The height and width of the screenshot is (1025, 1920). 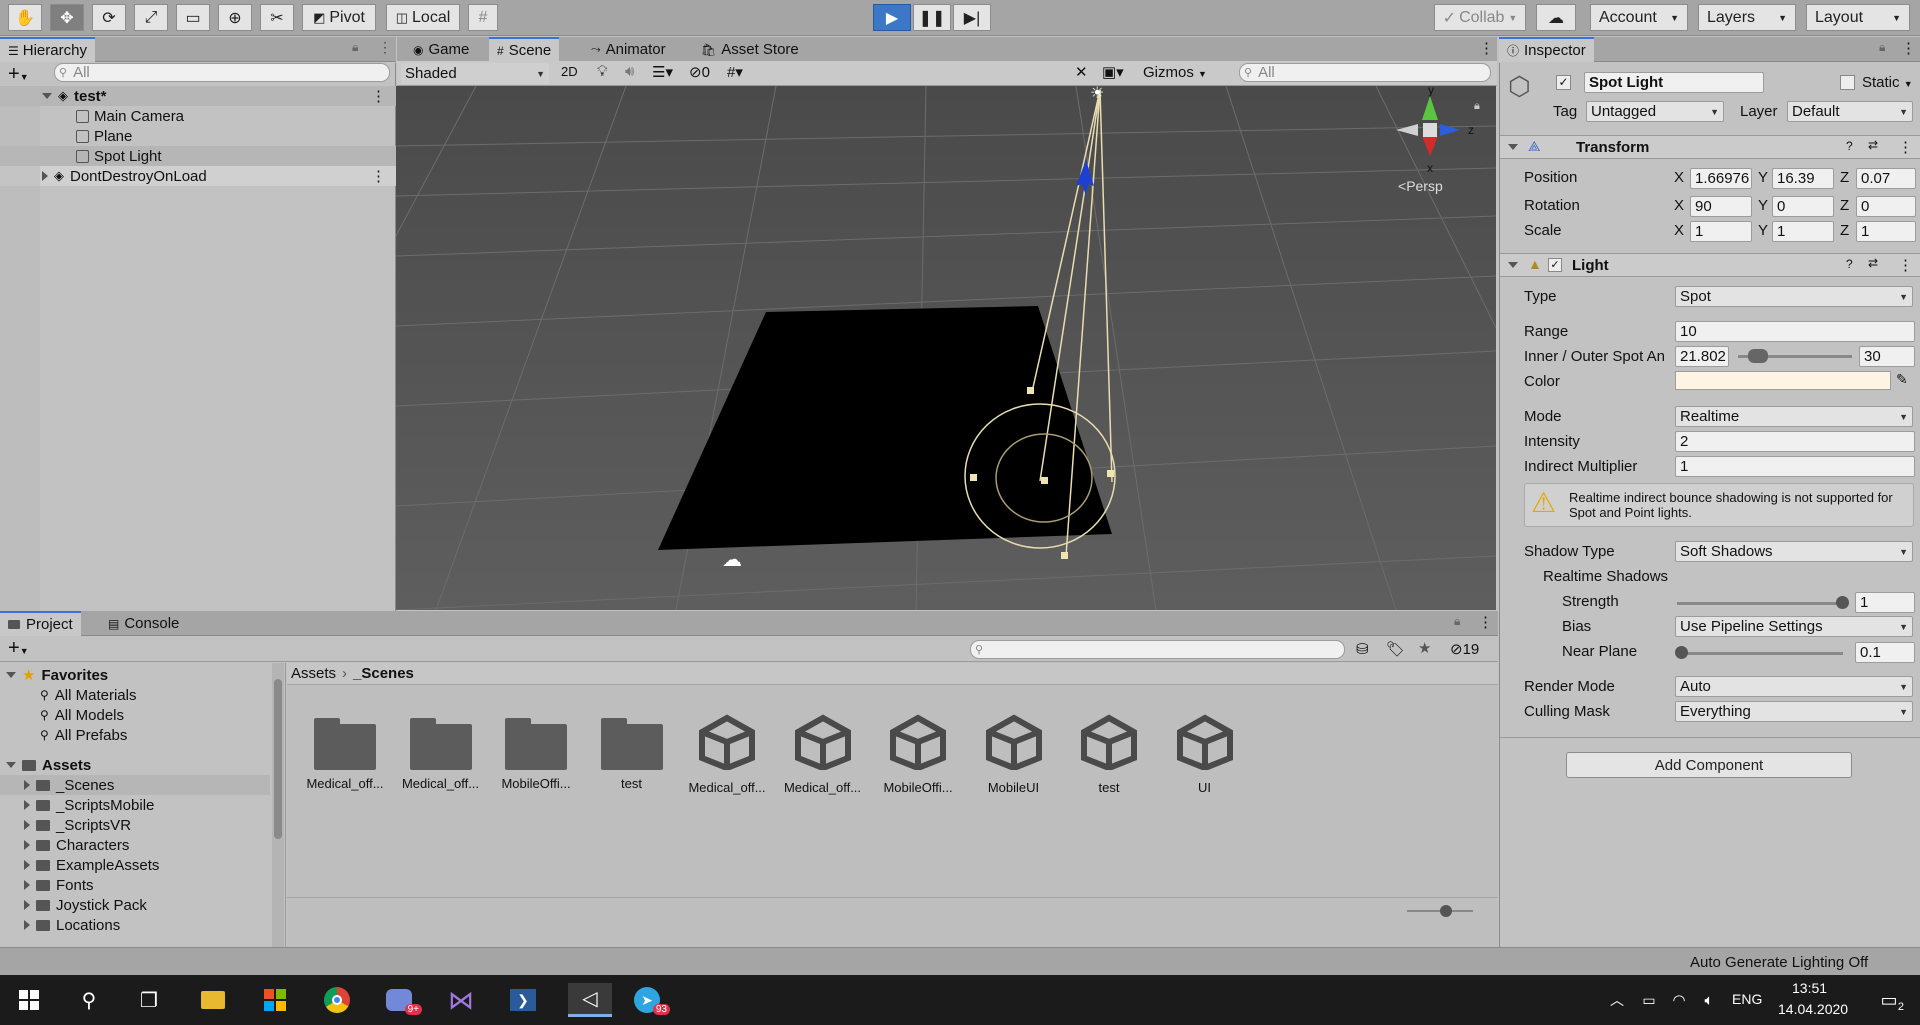 What do you see at coordinates (1157, 649) in the screenshot?
I see `project-search-input: ⚲` at bounding box center [1157, 649].